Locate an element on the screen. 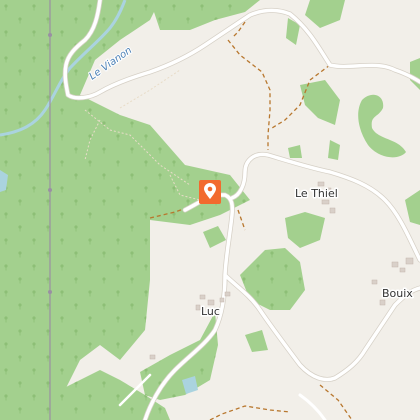 This screenshot has width=420, height=420. location-marker is located at coordinates (210, 192).